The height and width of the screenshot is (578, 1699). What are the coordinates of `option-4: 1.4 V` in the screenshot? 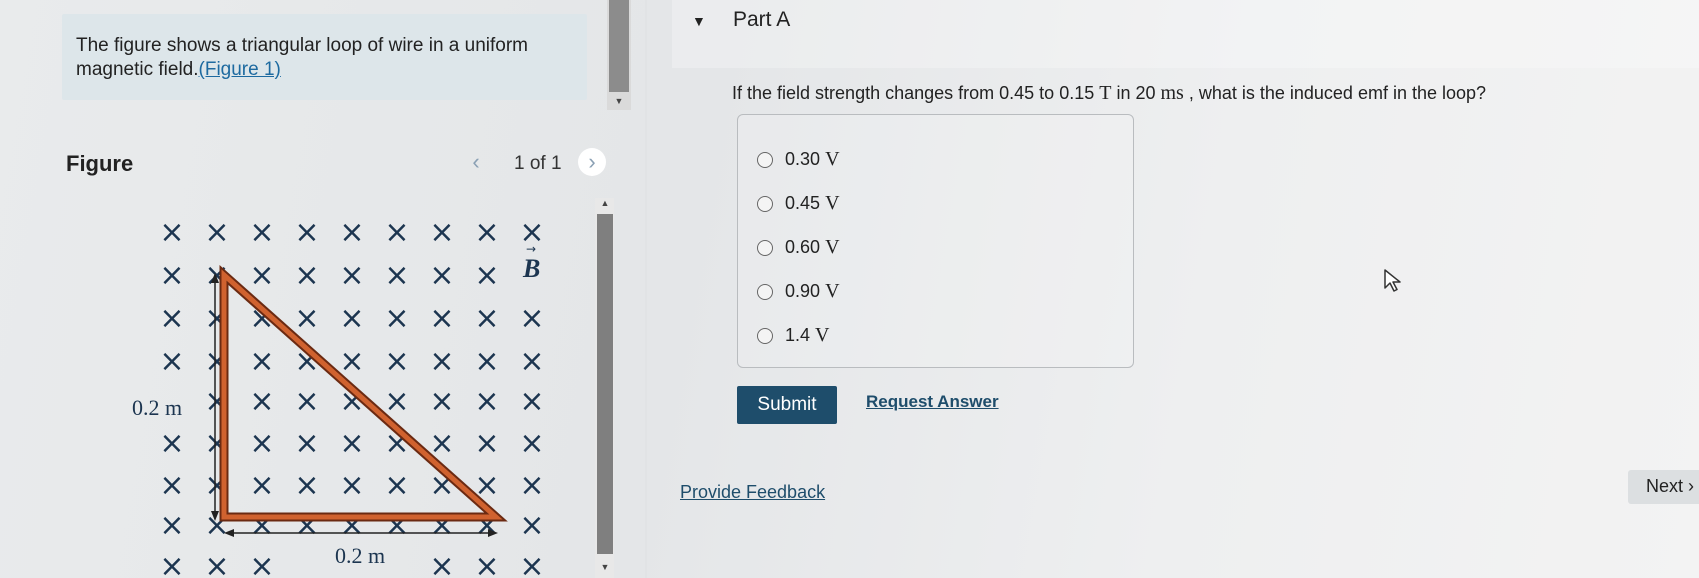 It's located at (793, 335).